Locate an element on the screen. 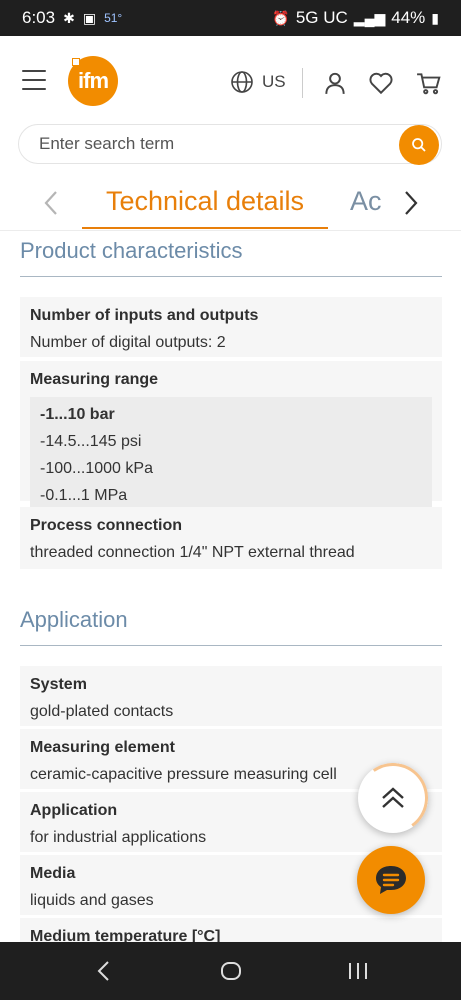  section-title-application: Application is located at coordinates (74, 619).